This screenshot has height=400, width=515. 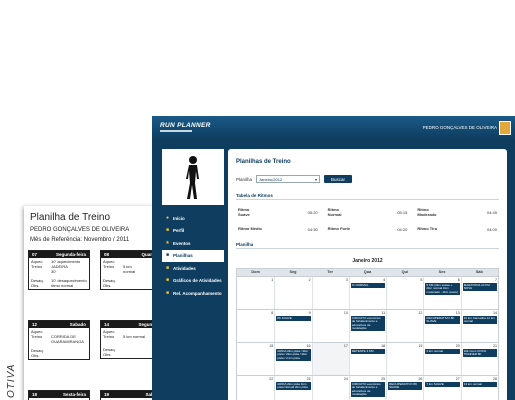 I want to click on calendar-event: 10k Coco COCO TRAINER 8K, so click(x=479, y=353).